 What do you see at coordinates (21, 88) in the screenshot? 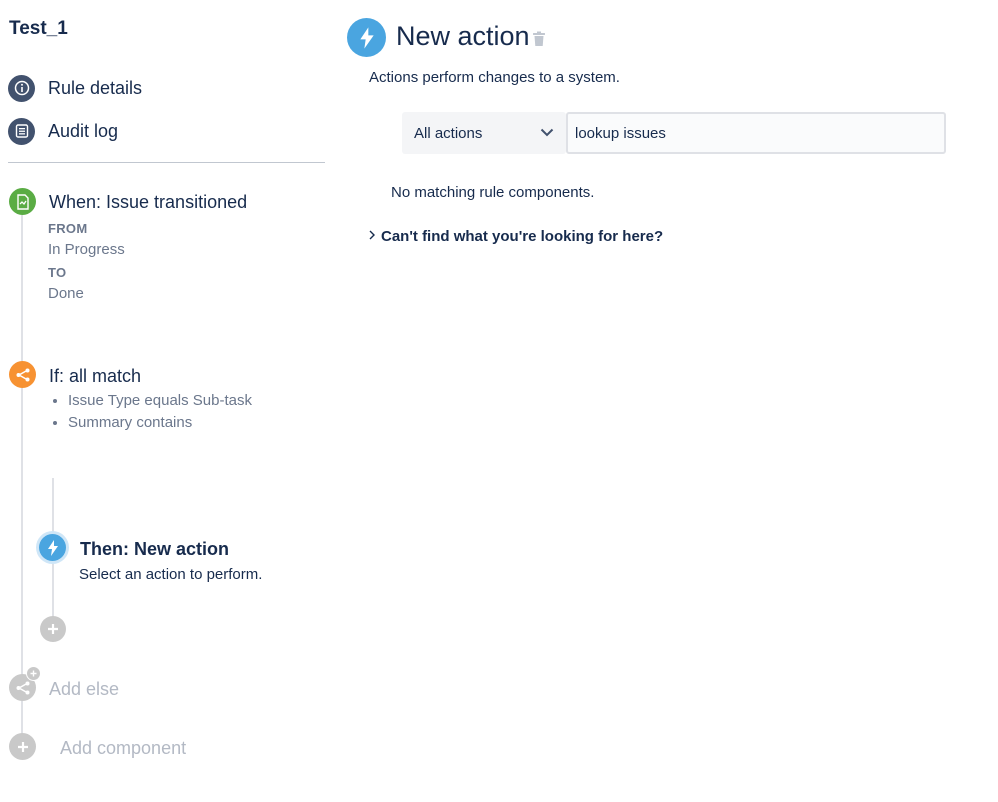
I see `info-icon` at bounding box center [21, 88].